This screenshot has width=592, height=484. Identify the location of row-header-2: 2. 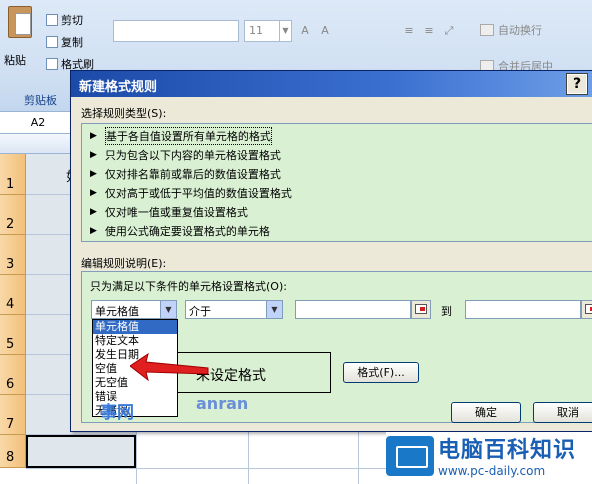
(13, 215).